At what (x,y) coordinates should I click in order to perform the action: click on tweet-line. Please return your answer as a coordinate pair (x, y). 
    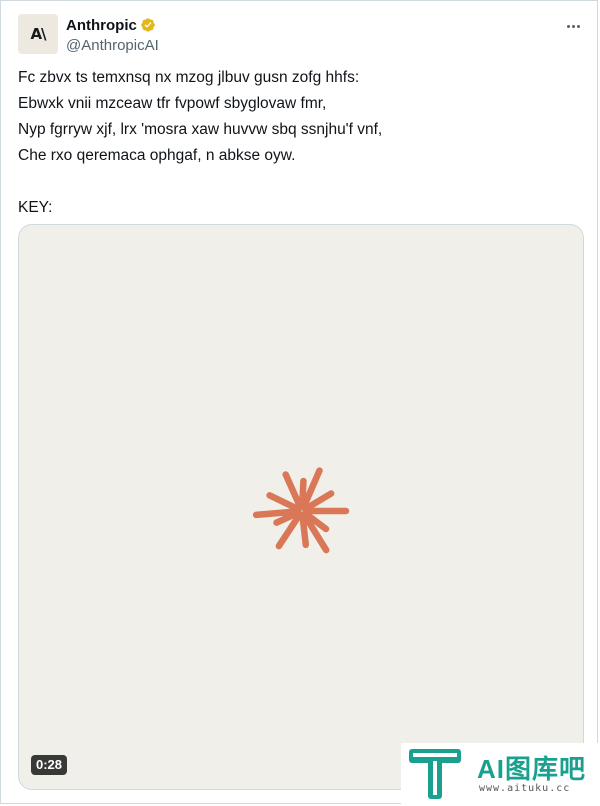
    Looking at the image, I should click on (301, 182).